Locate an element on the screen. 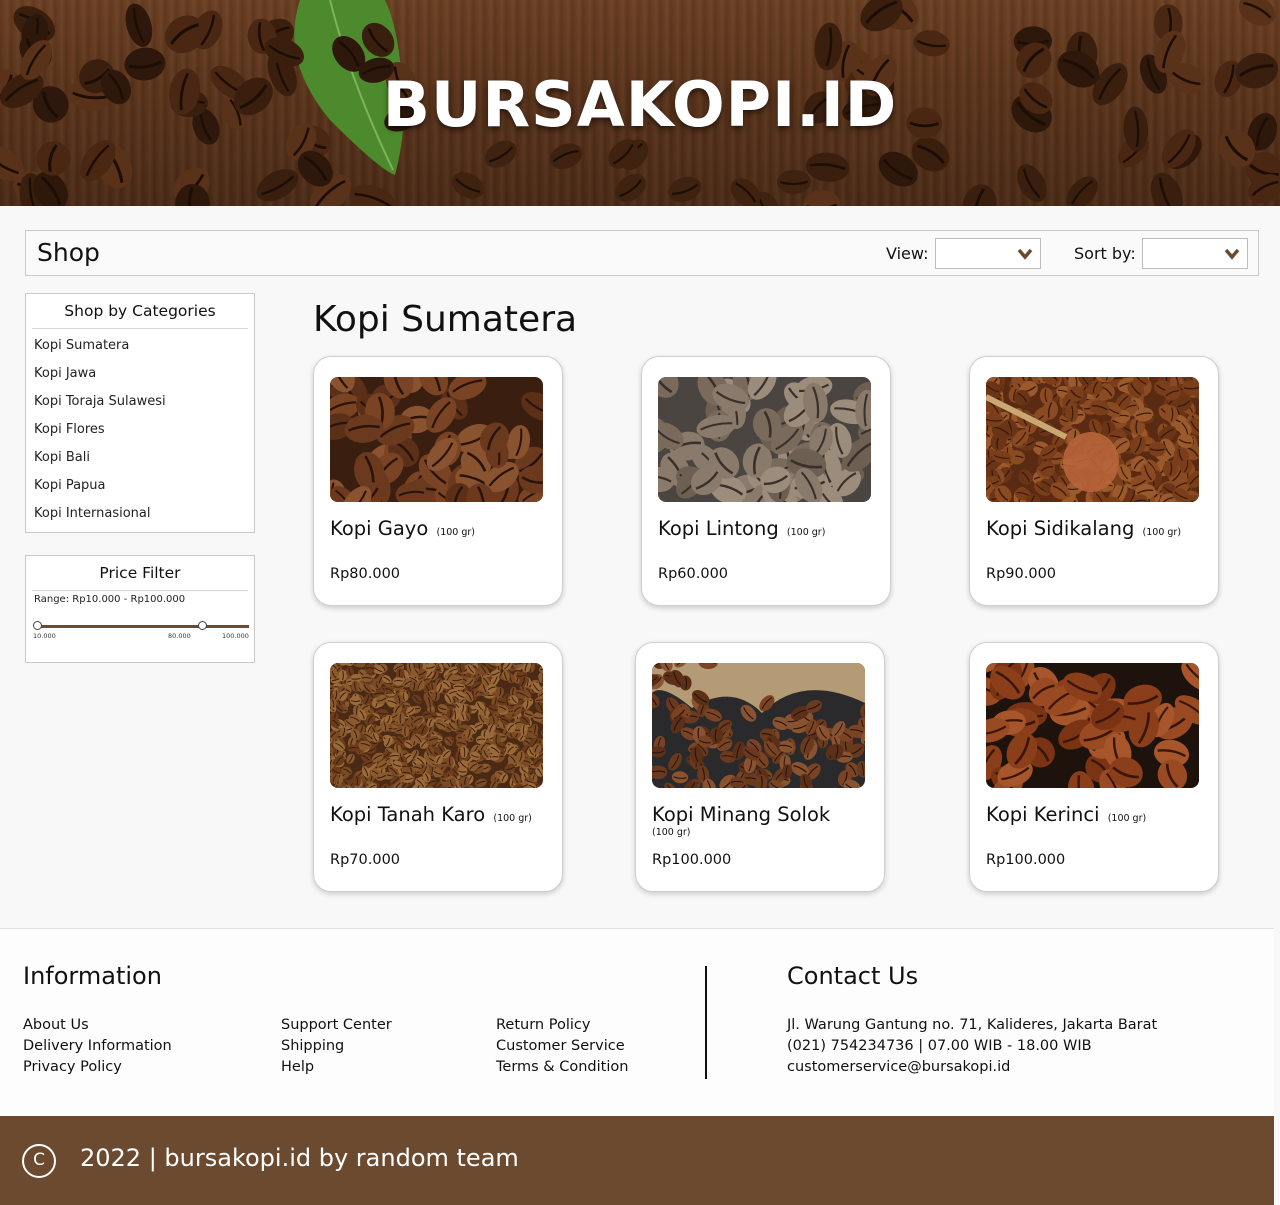 This screenshot has height=1205, width=1280. product-card: Kopi Minang Solok (100 gr) Rp100.000 is located at coordinates (760, 767).